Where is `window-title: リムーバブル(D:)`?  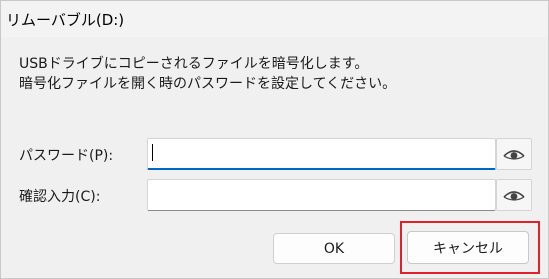 window-title: リムーバブル(D:) is located at coordinates (65, 20).